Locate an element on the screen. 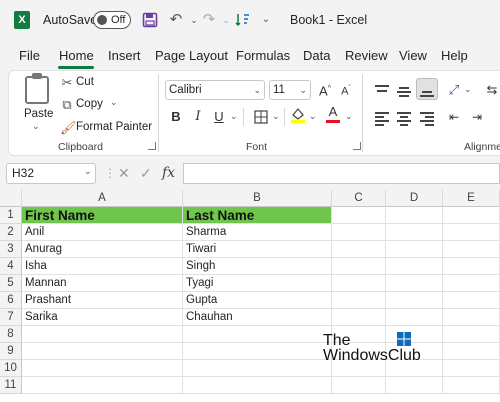 The height and width of the screenshot is (402, 500). font-color-dropdown-icon: ⌄ is located at coordinates (349, 116).